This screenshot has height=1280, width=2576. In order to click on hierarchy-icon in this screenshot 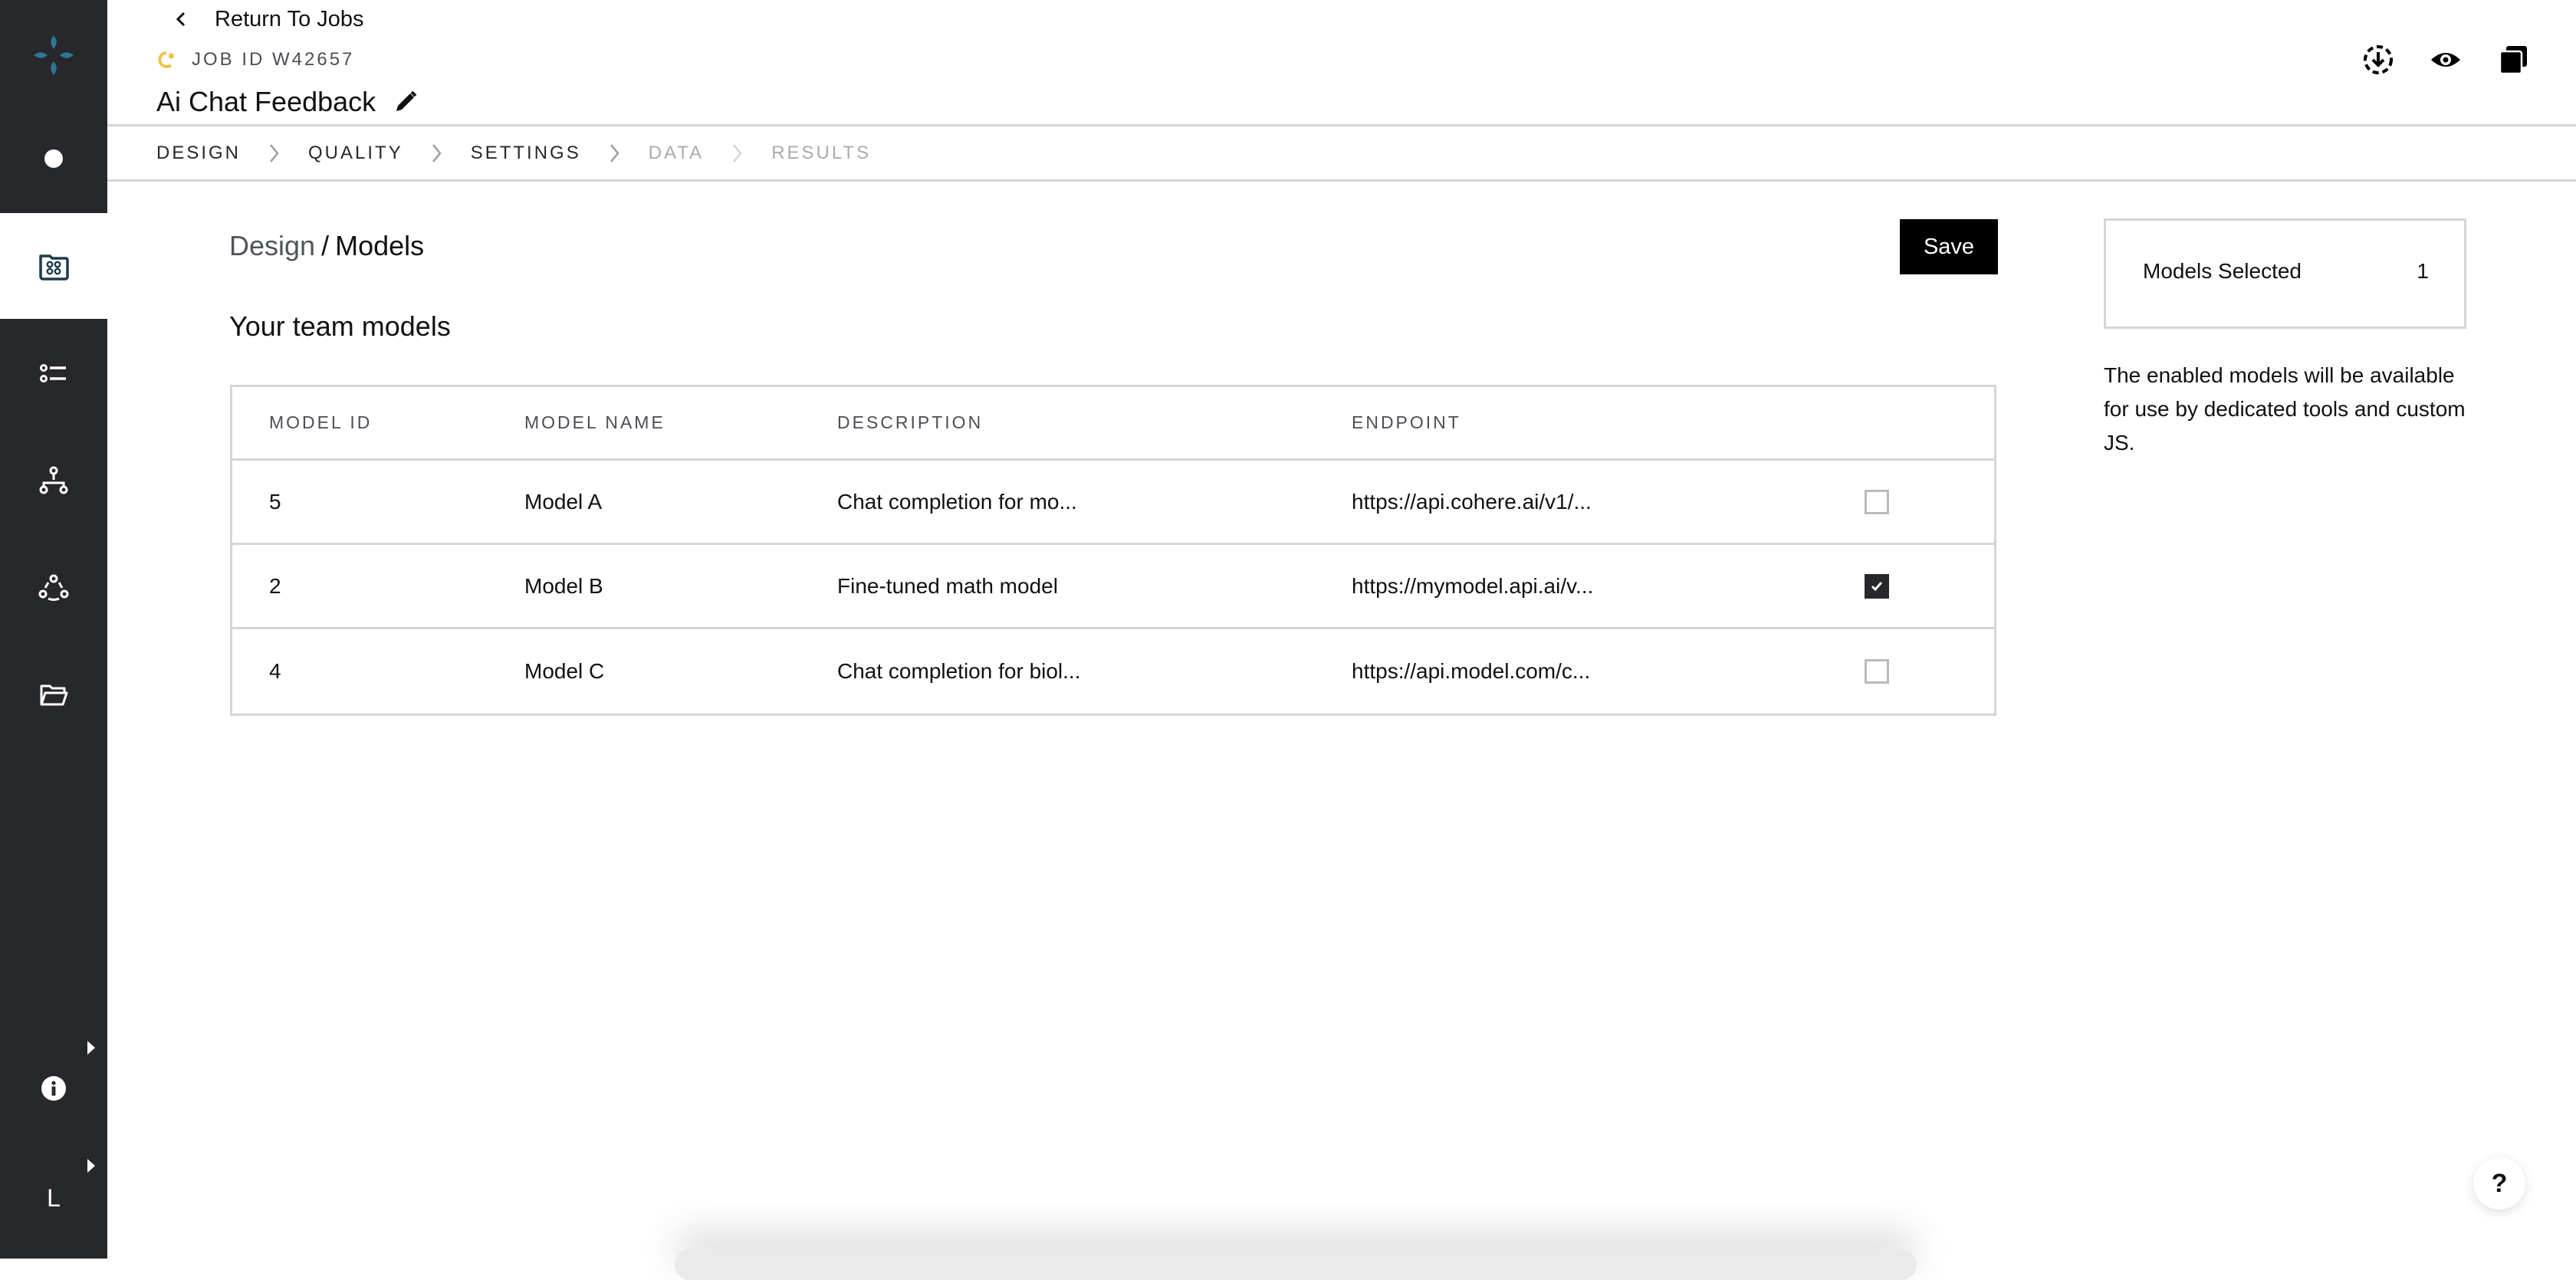, I will do `click(53, 480)`.